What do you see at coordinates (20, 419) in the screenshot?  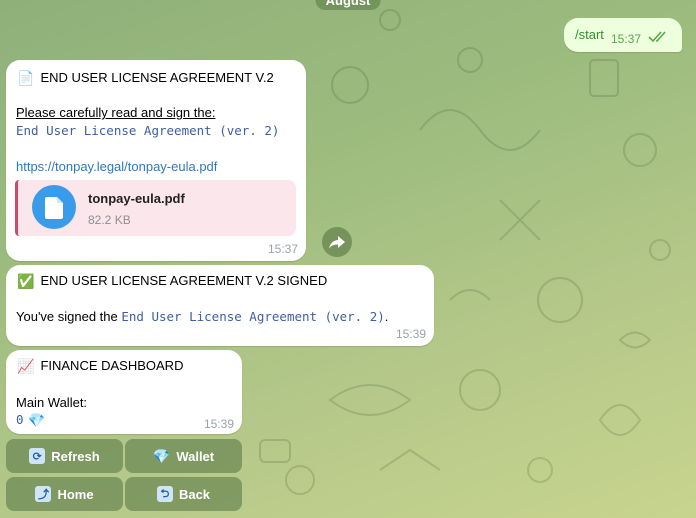 I see `balance-value: 0` at bounding box center [20, 419].